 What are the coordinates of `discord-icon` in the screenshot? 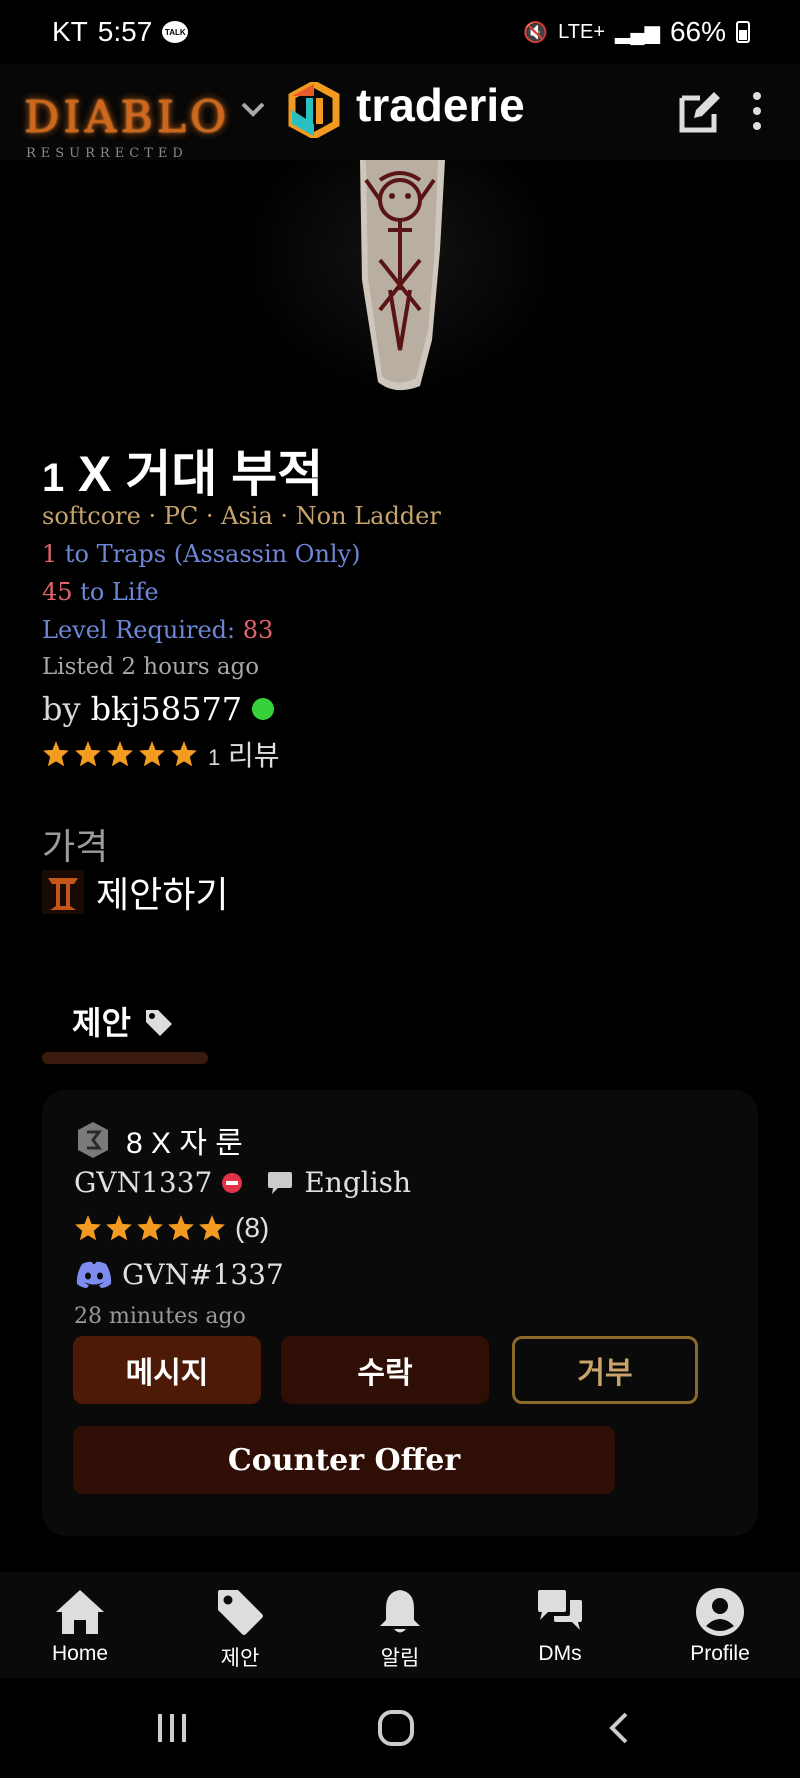 It's located at (94, 1274).